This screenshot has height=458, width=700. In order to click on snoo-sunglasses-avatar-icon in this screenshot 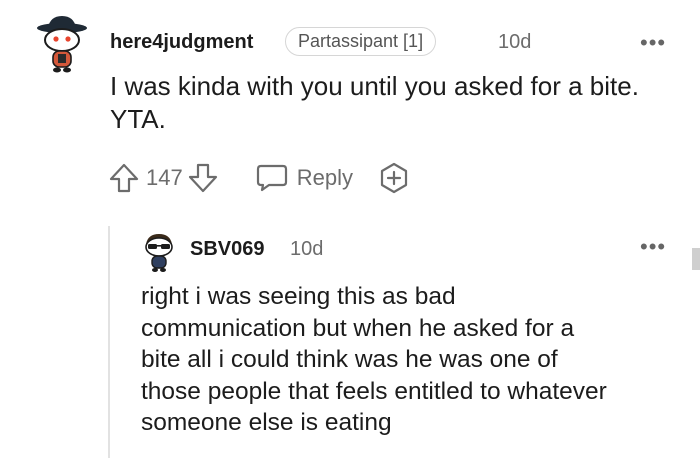, I will do `click(159, 253)`.